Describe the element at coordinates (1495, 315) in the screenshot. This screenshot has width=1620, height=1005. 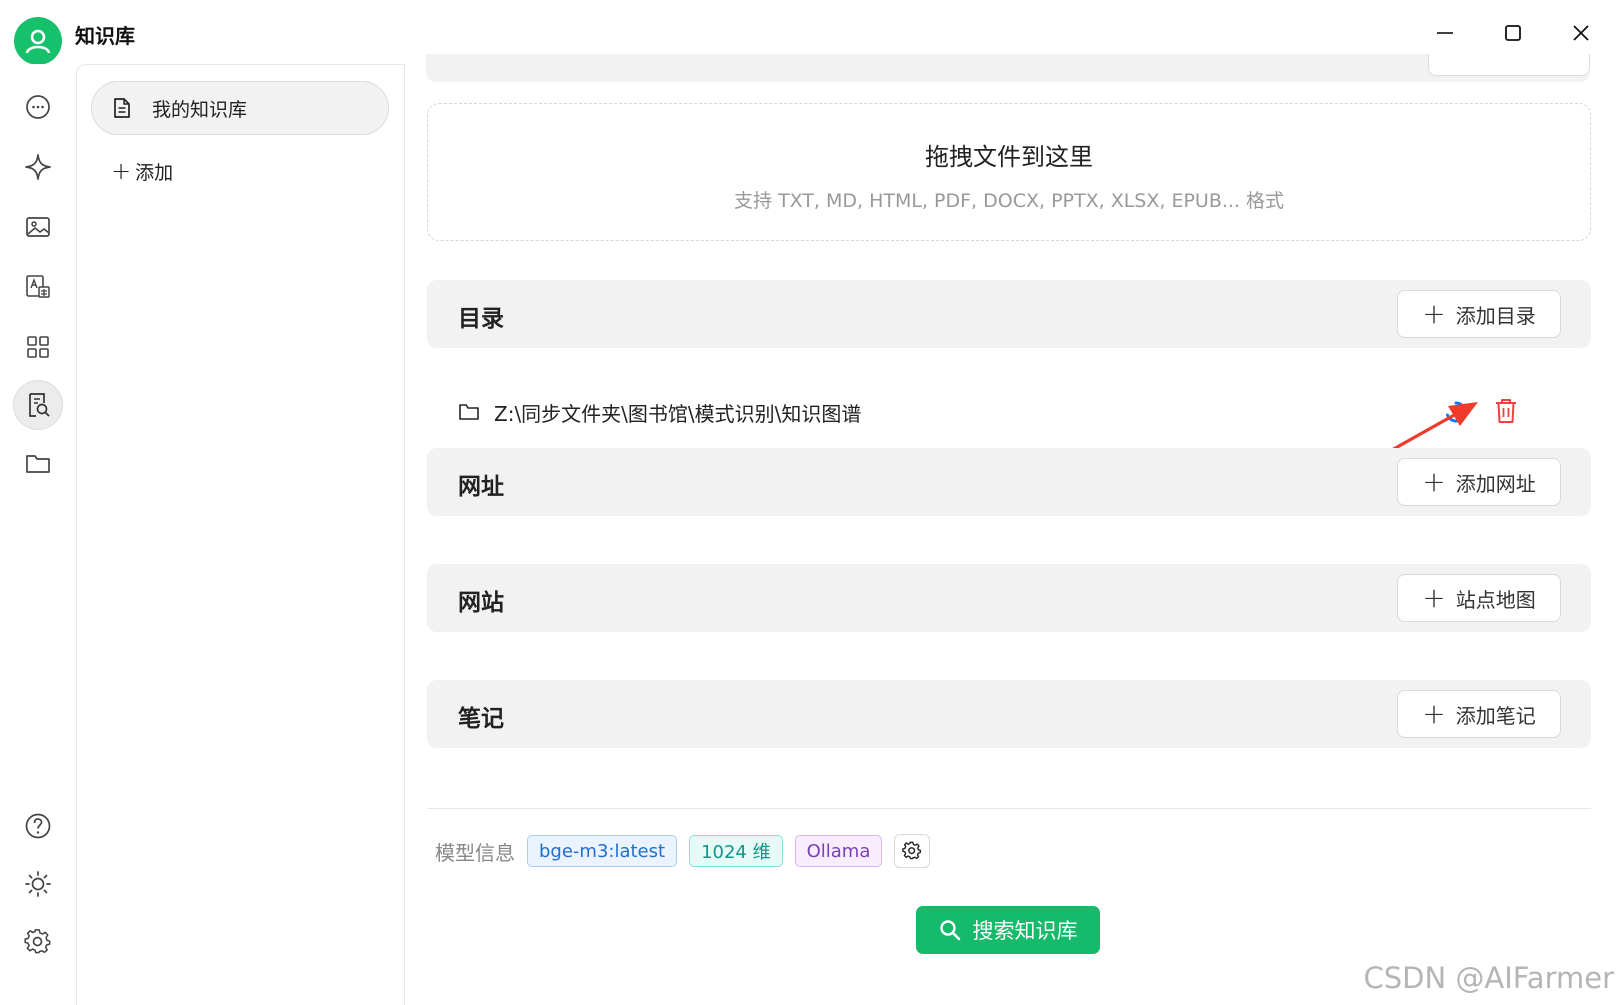
I see `add-directory-label: 添加目录` at that location.